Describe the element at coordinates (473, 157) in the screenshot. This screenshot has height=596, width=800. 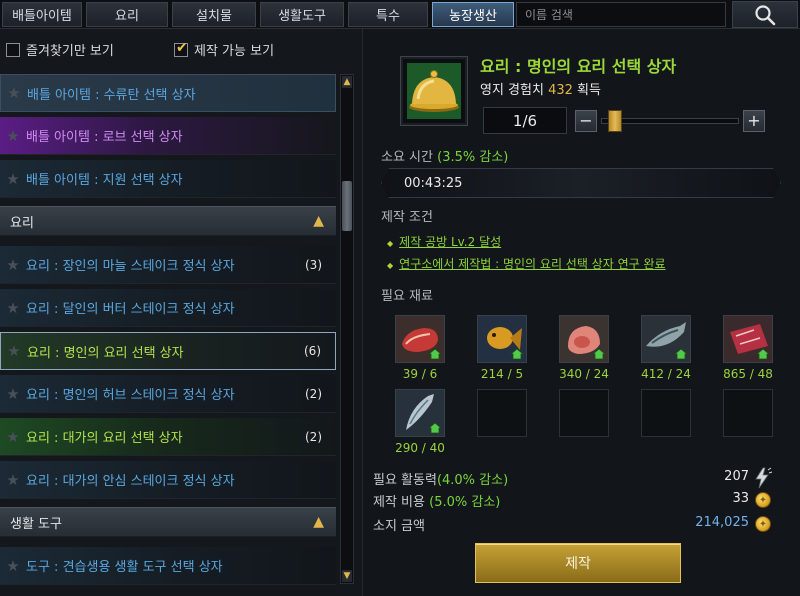
I see `time-discount: (3.5% 감소)` at that location.